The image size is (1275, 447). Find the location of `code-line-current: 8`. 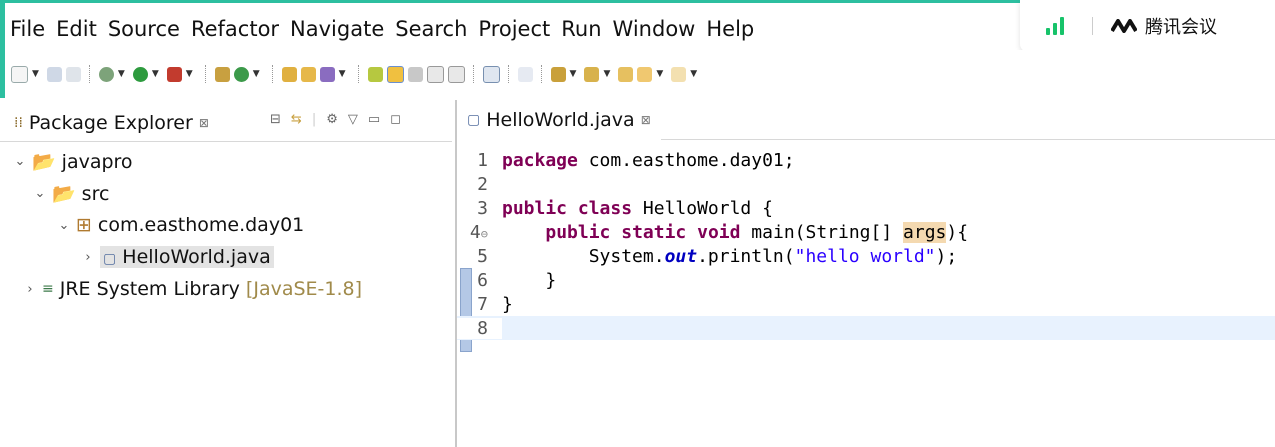

code-line-current: 8 is located at coordinates (866, 328).